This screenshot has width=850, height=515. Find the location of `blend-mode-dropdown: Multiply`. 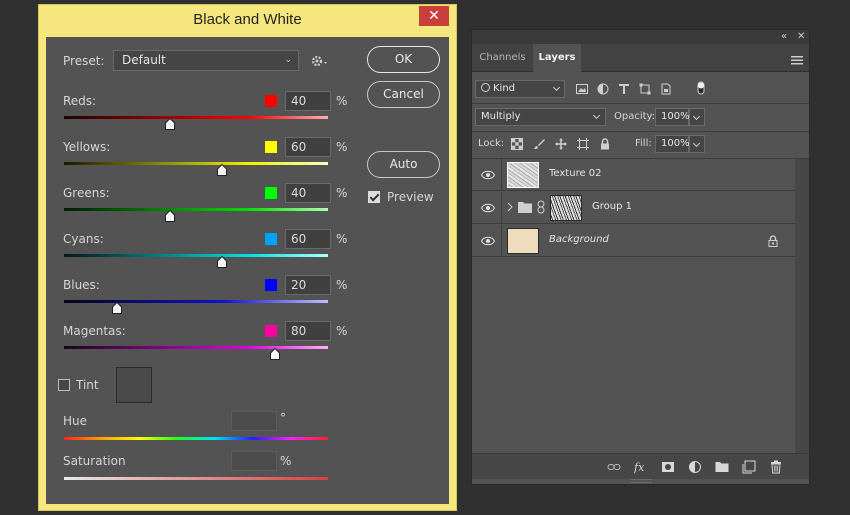

blend-mode-dropdown: Multiply is located at coordinates (540, 117).